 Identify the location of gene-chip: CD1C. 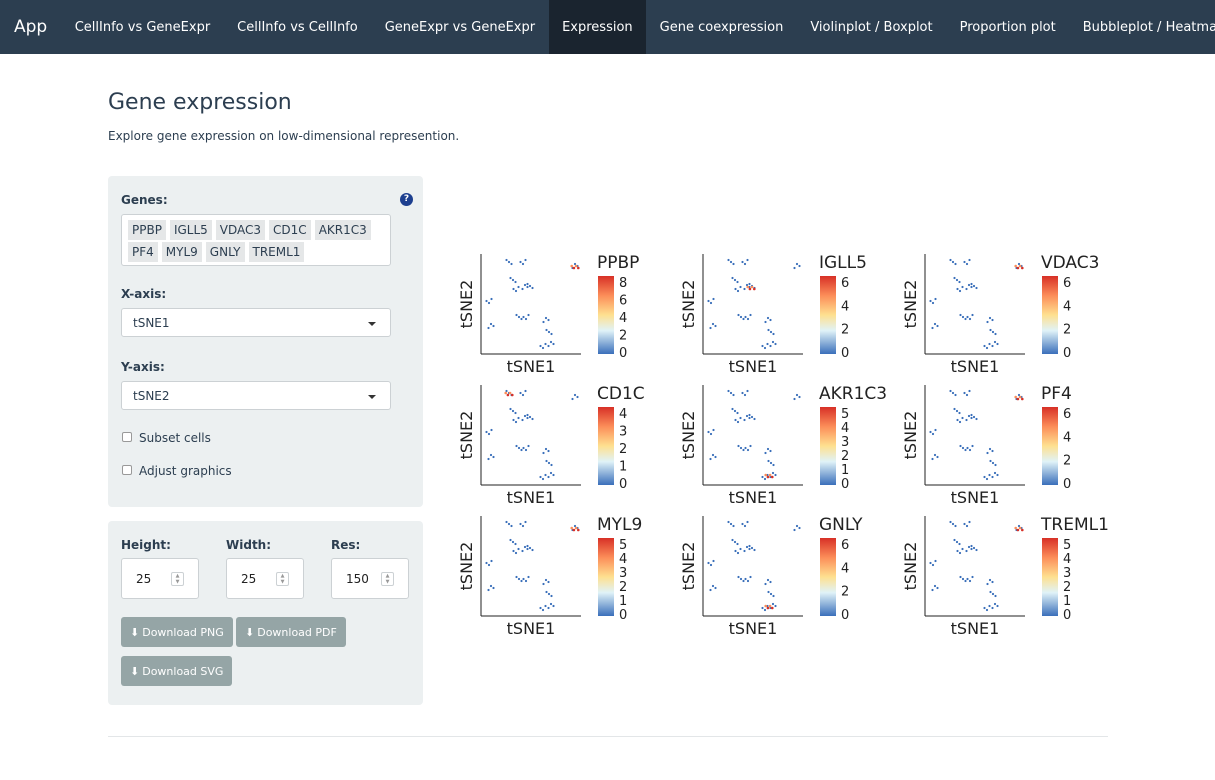
(290, 230).